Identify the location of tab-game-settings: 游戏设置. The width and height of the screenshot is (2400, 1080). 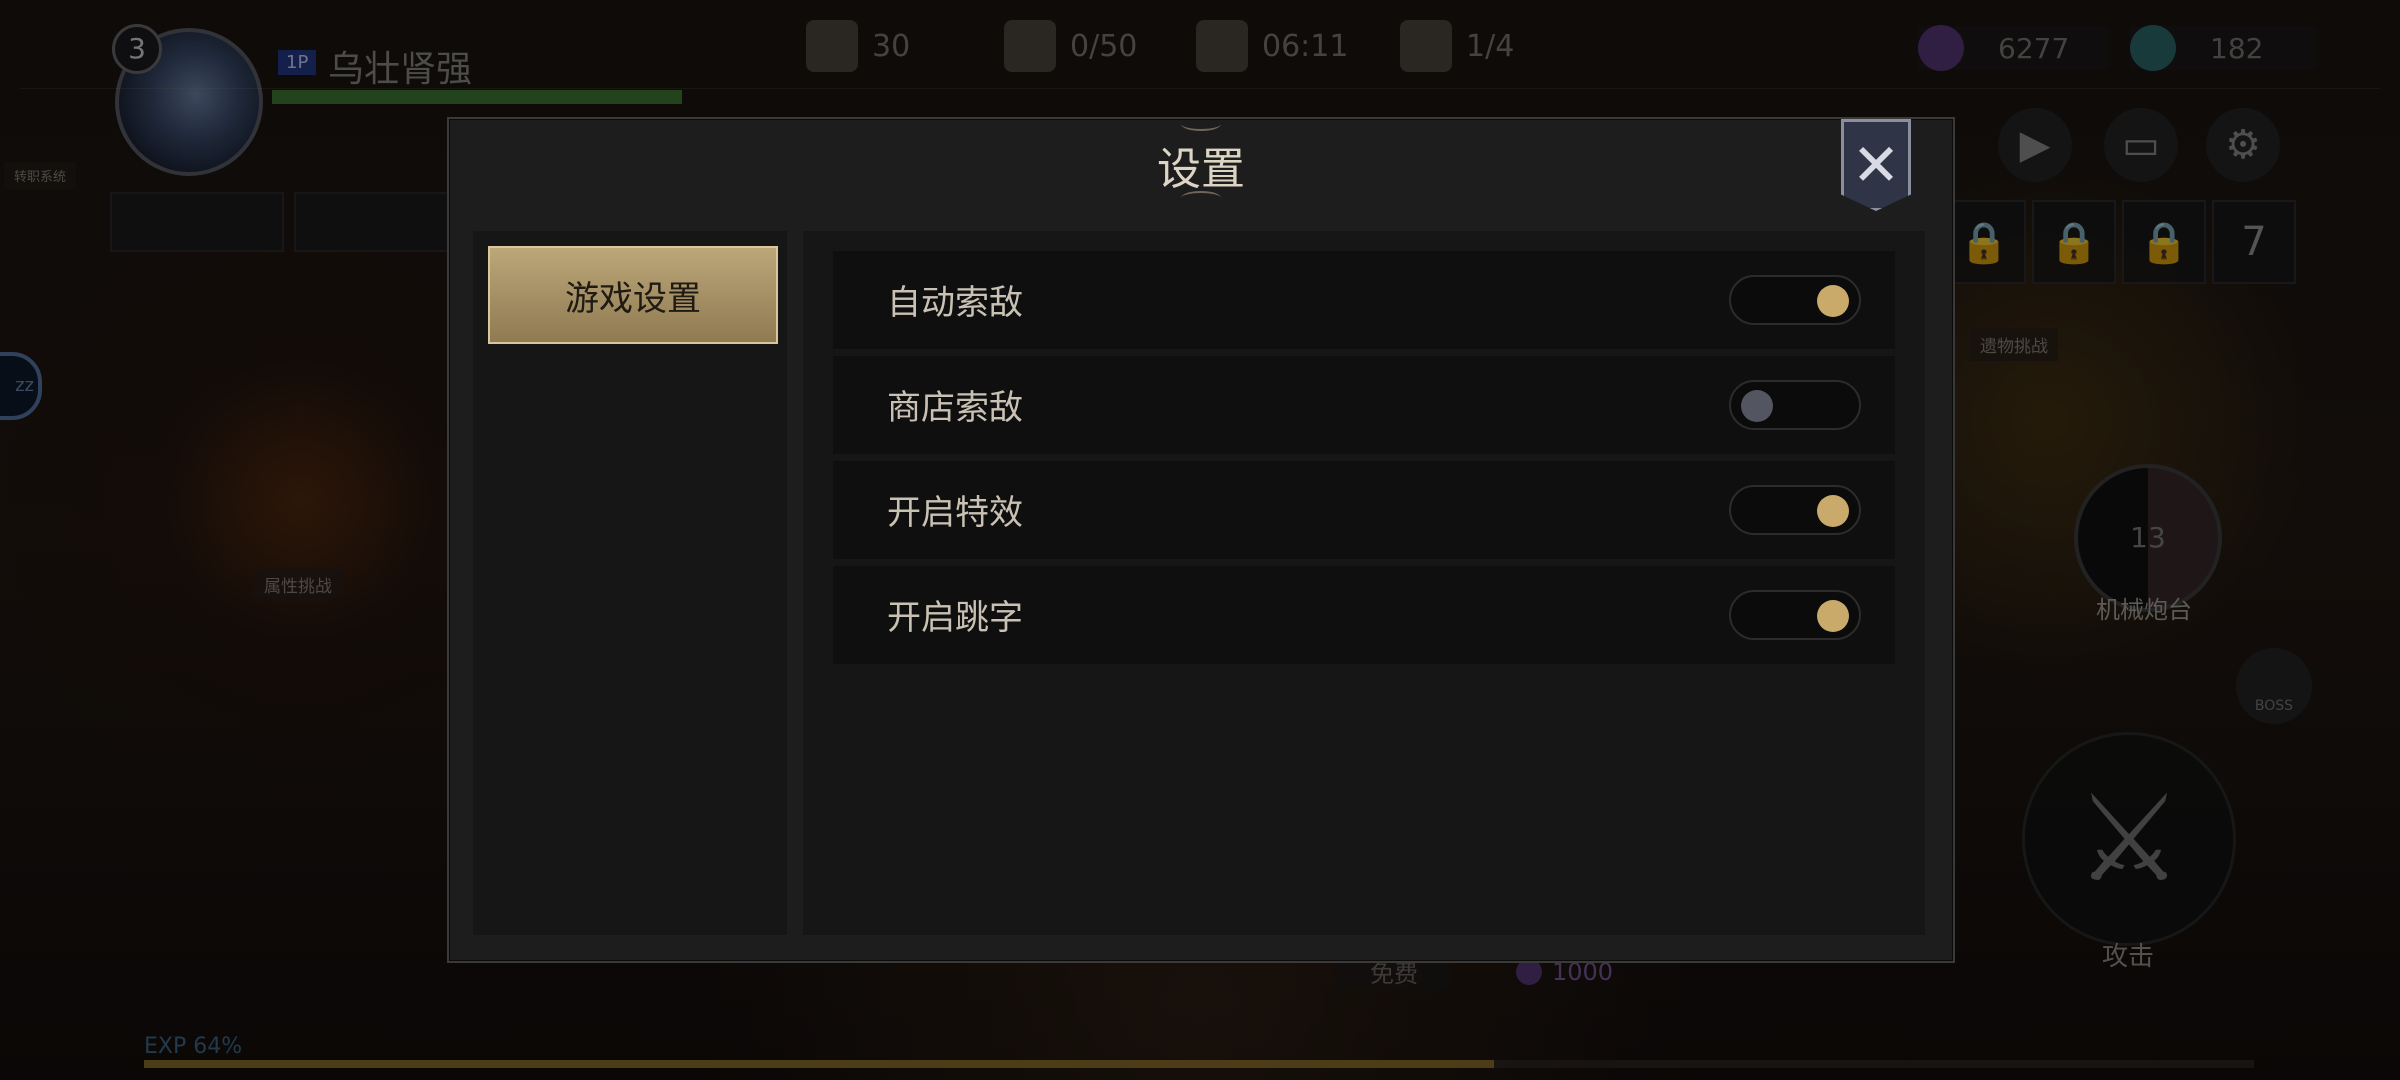
(633, 295).